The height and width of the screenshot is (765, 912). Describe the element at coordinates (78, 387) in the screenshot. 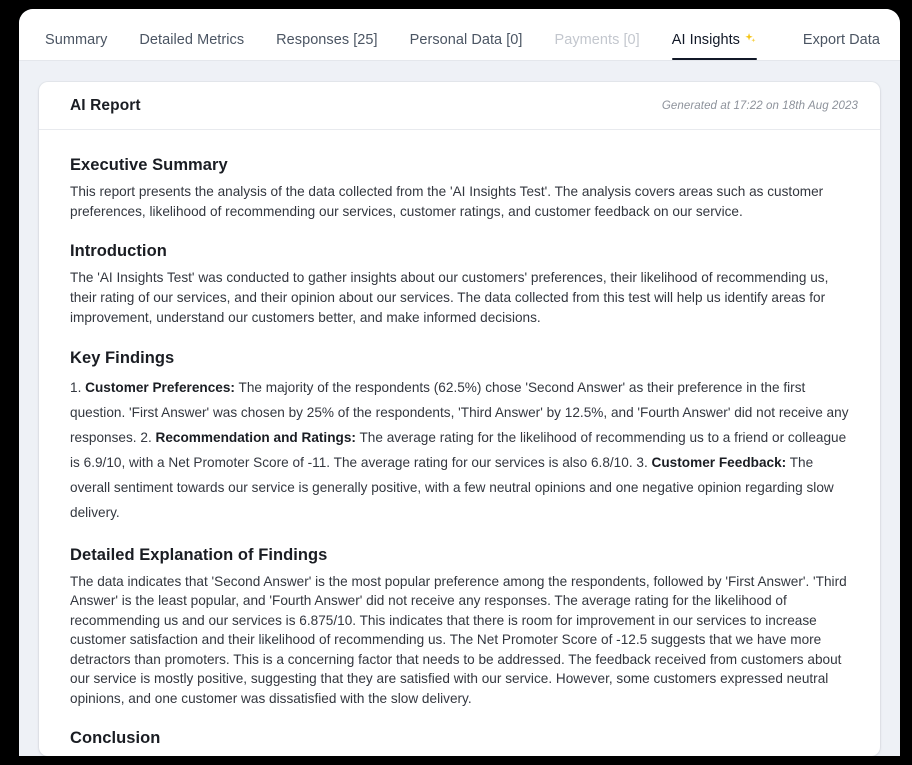

I see `key-finding-1-number: 1.` at that location.